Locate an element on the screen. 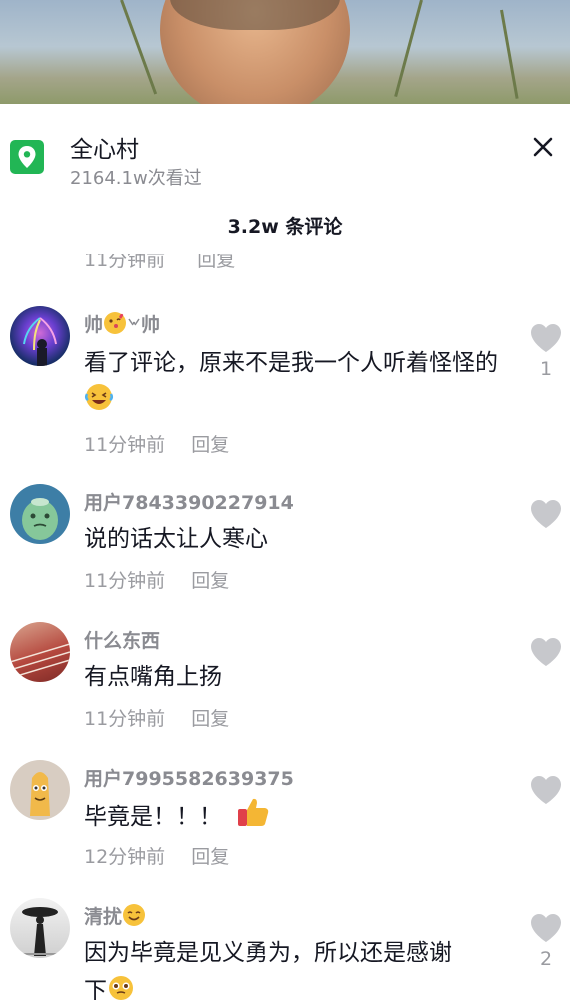 The width and height of the screenshot is (570, 1000). comment-text-content: 下 is located at coordinates (95, 989).